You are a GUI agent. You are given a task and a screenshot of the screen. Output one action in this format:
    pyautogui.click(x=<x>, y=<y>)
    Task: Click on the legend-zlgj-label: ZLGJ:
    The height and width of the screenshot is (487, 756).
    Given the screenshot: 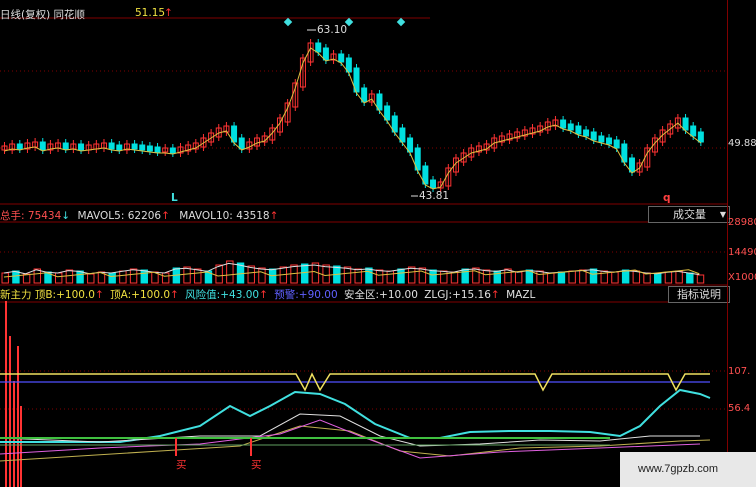 What is the action you would take?
    pyautogui.click(x=438, y=295)
    